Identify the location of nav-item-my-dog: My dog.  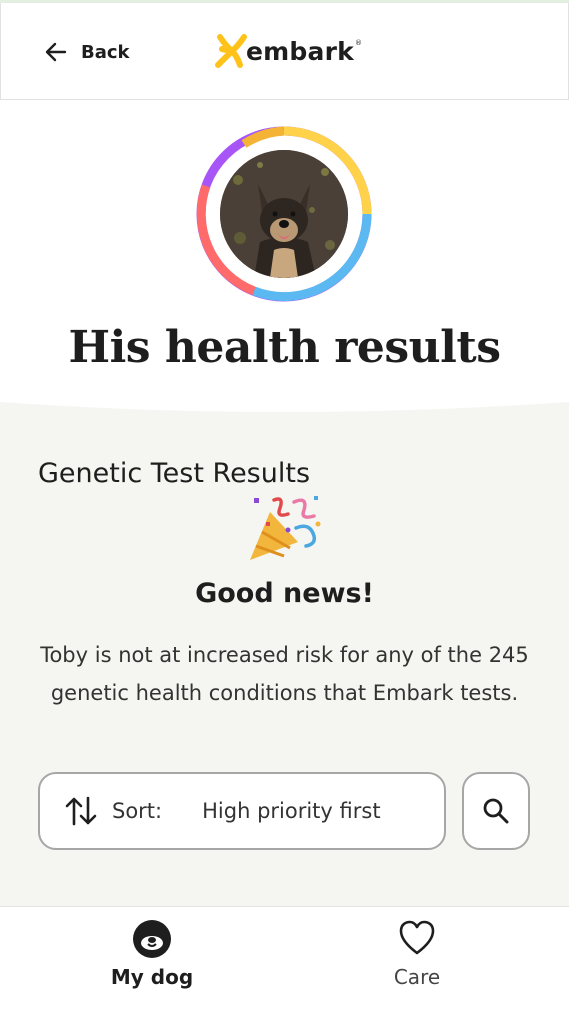
(152, 954).